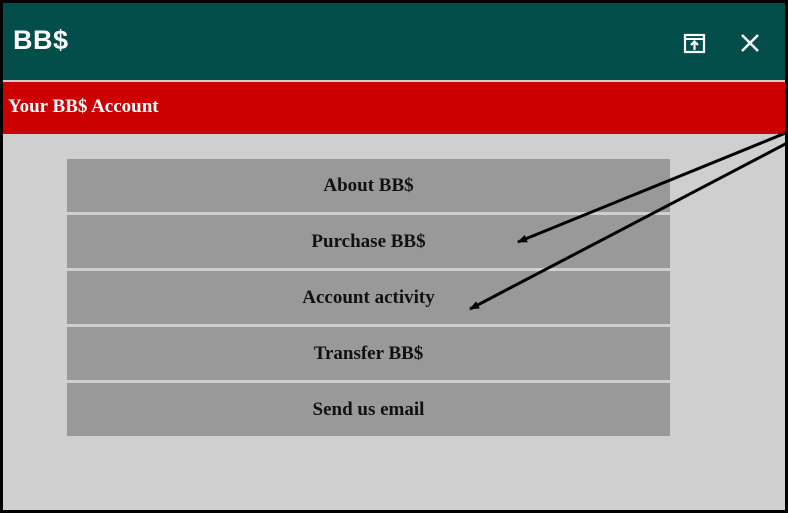 The image size is (788, 513). I want to click on title-bar: BB$, so click(394, 41).